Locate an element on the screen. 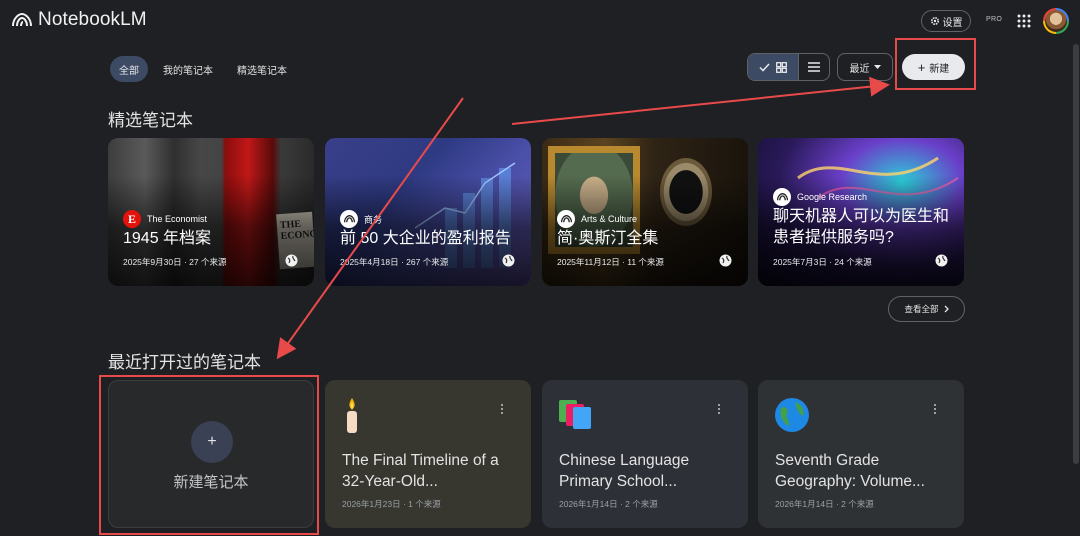 This screenshot has width=1080, height=536. scrollbar-thumb is located at coordinates (1076, 254).